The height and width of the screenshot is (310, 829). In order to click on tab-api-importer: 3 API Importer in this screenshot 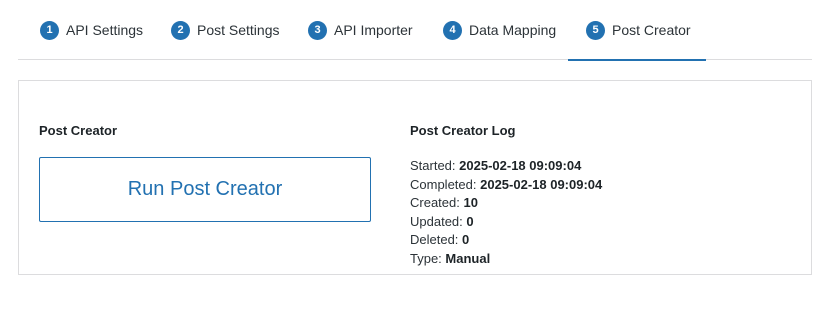, I will do `click(360, 30)`.